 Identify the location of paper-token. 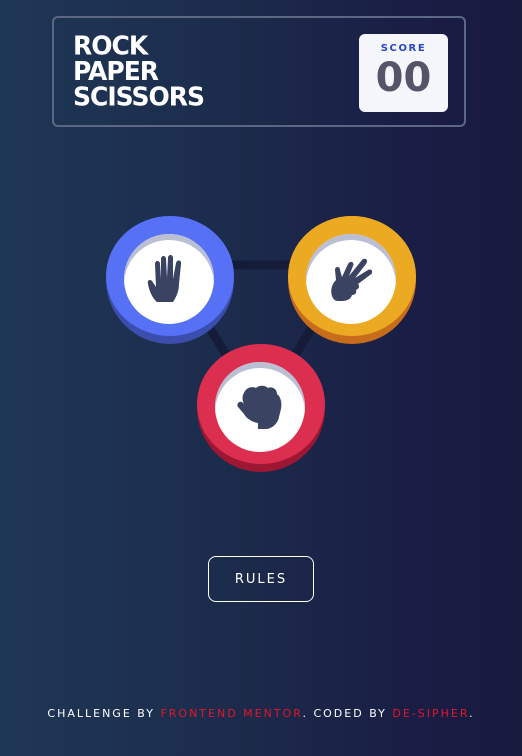
(170, 280).